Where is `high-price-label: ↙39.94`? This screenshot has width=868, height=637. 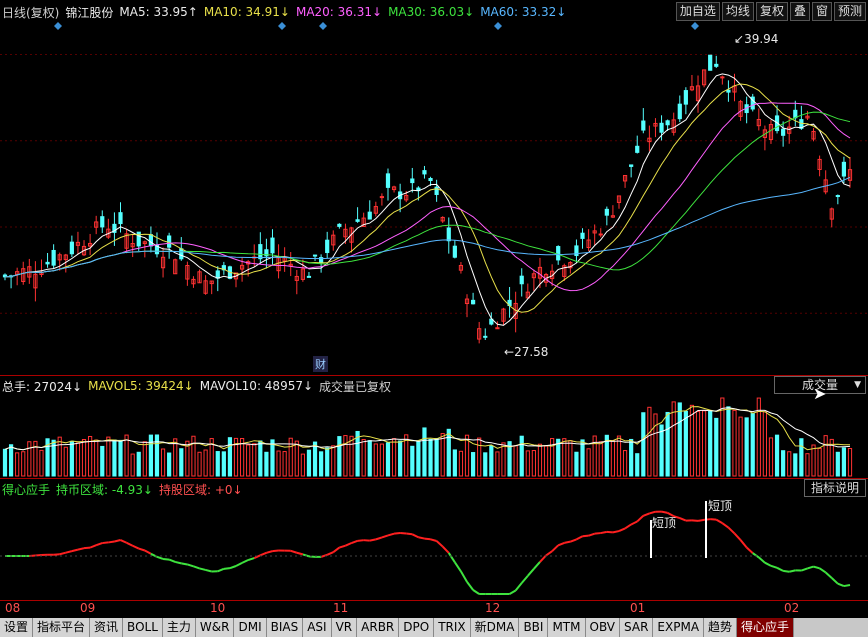
high-price-label: ↙39.94 is located at coordinates (756, 39).